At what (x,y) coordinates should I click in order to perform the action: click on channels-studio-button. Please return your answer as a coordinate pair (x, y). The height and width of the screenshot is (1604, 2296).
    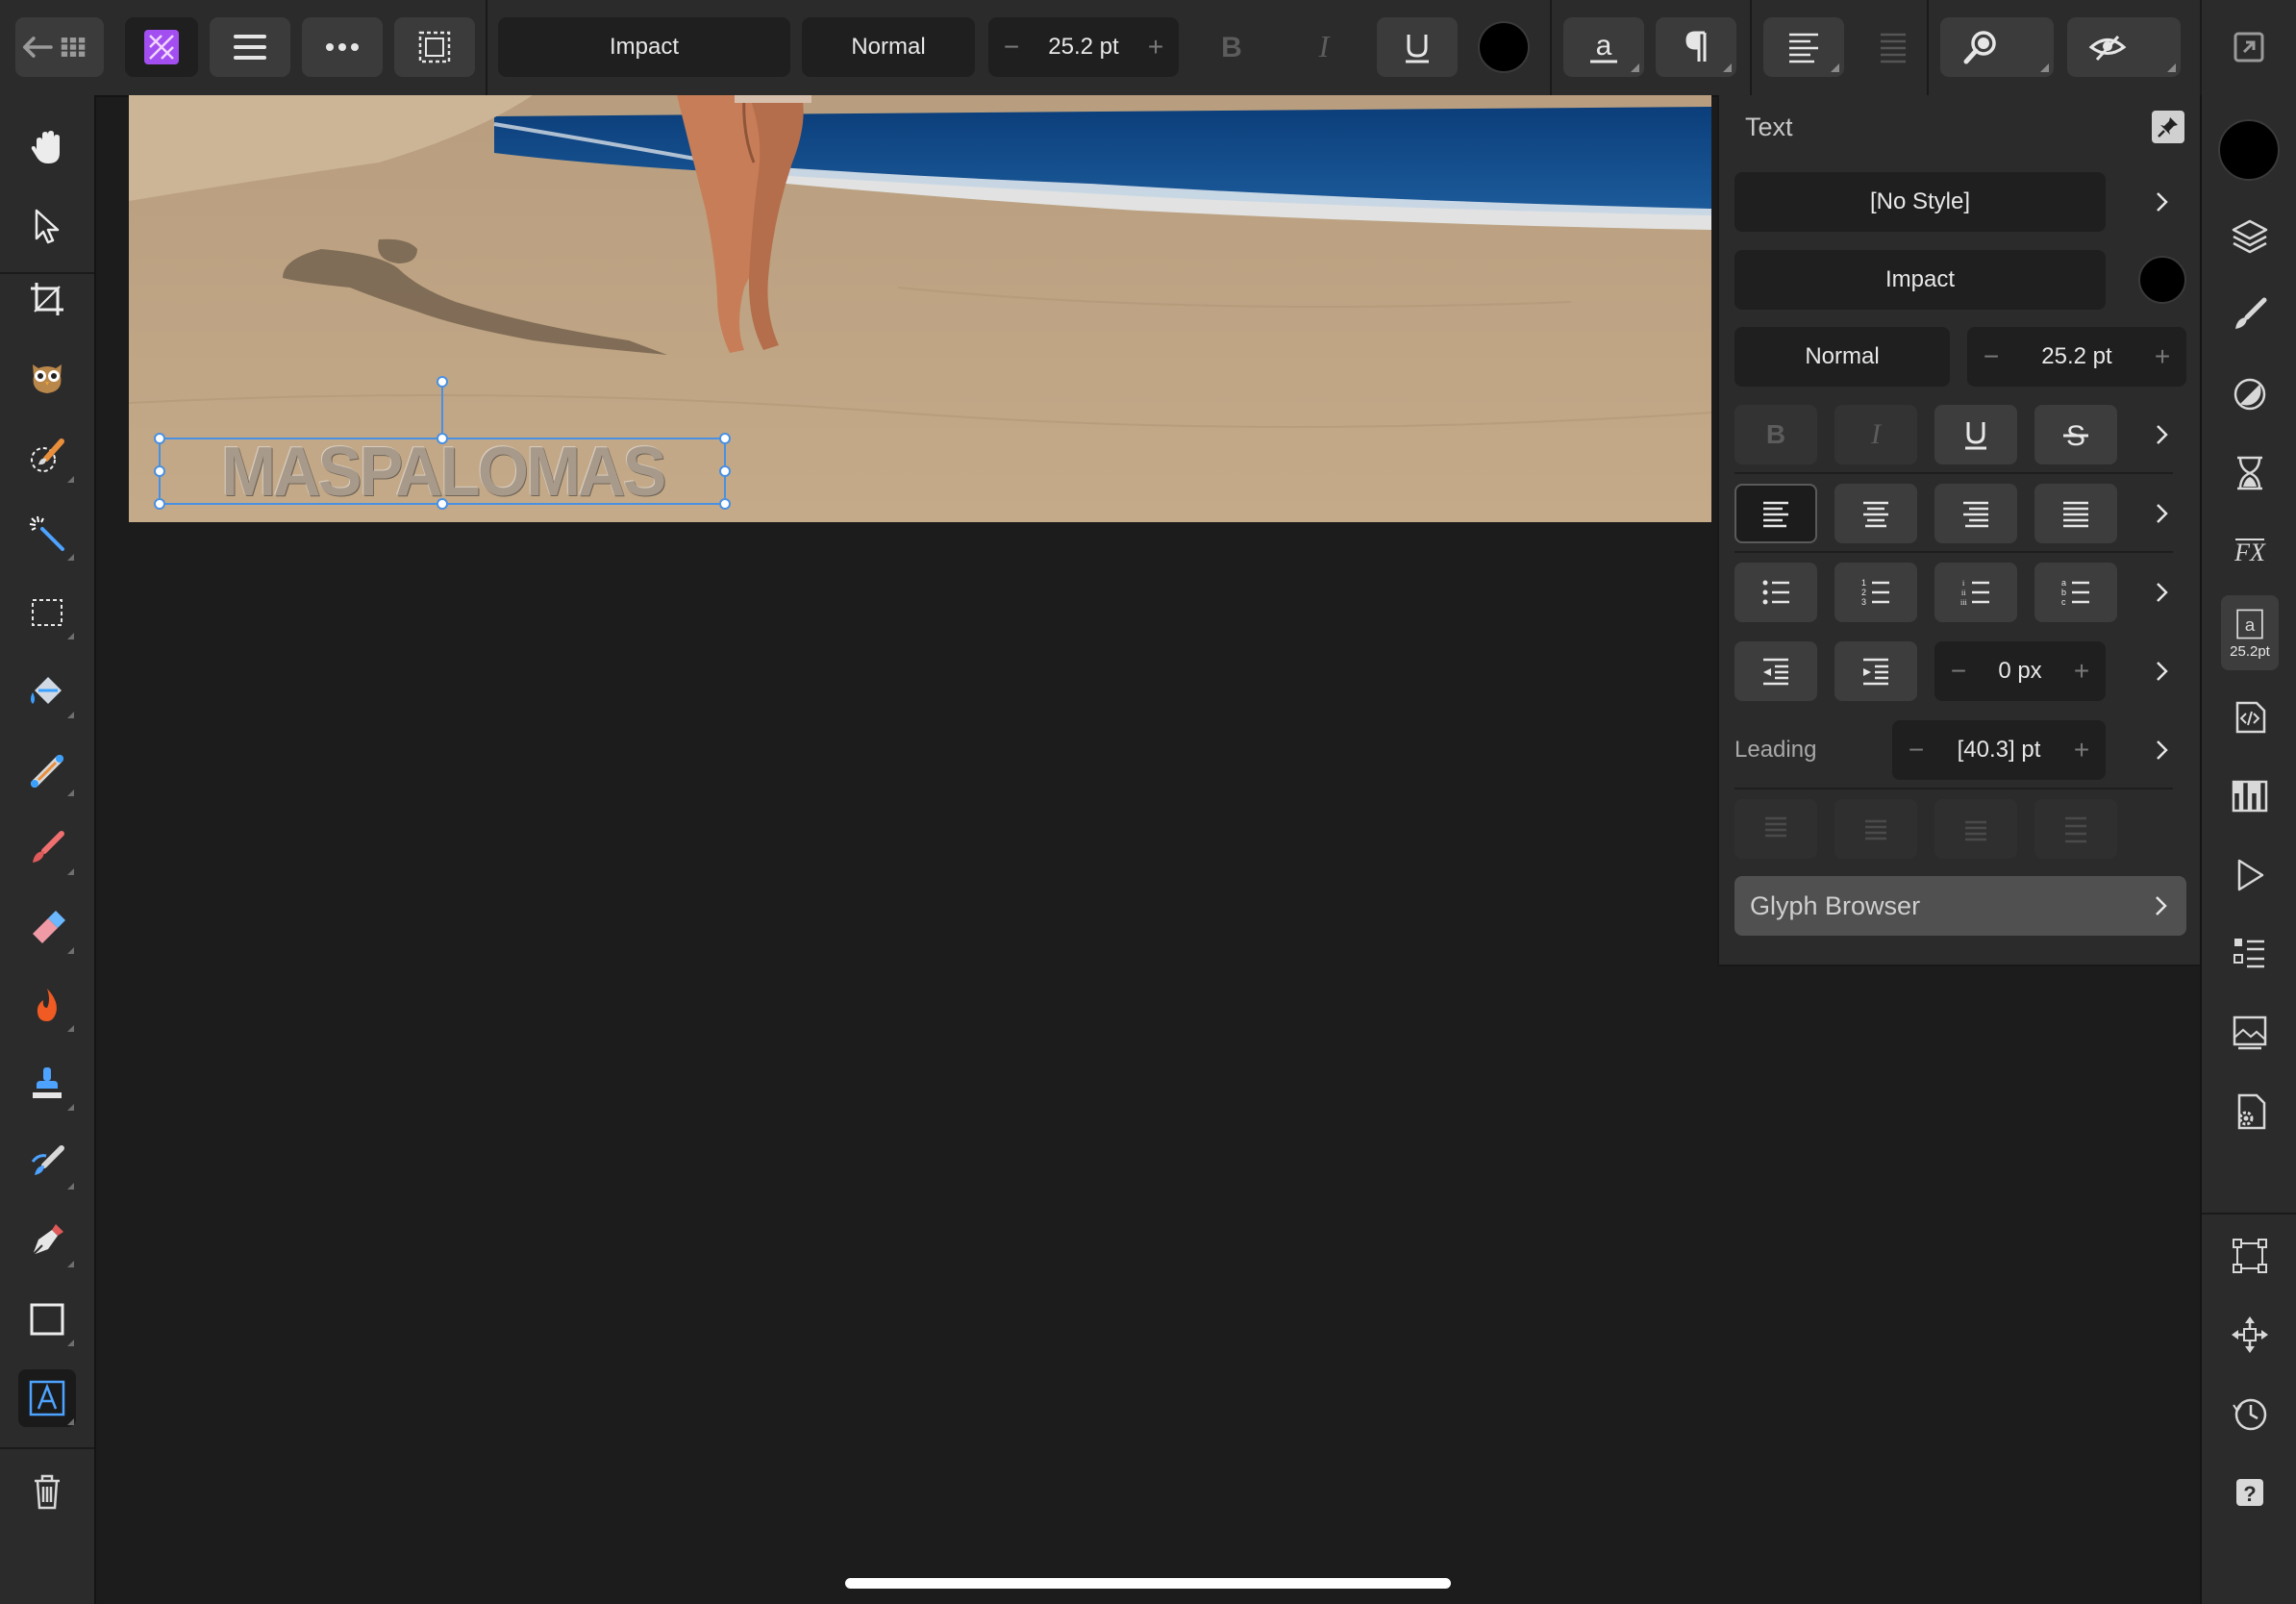
    Looking at the image, I should click on (2250, 954).